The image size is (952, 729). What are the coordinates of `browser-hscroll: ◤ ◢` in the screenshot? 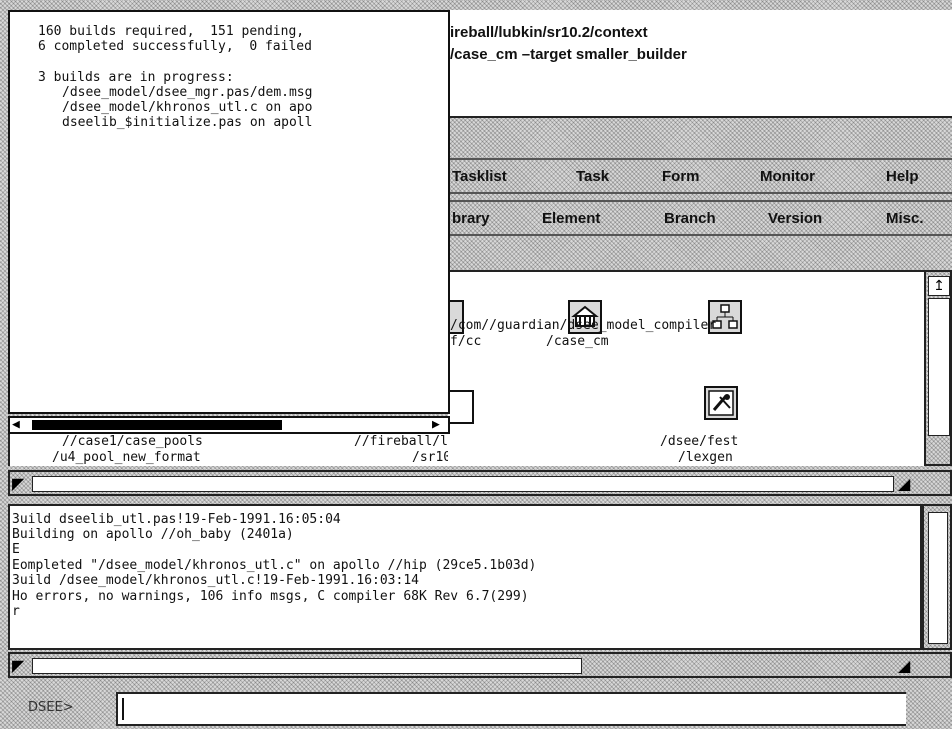 It's located at (480, 483).